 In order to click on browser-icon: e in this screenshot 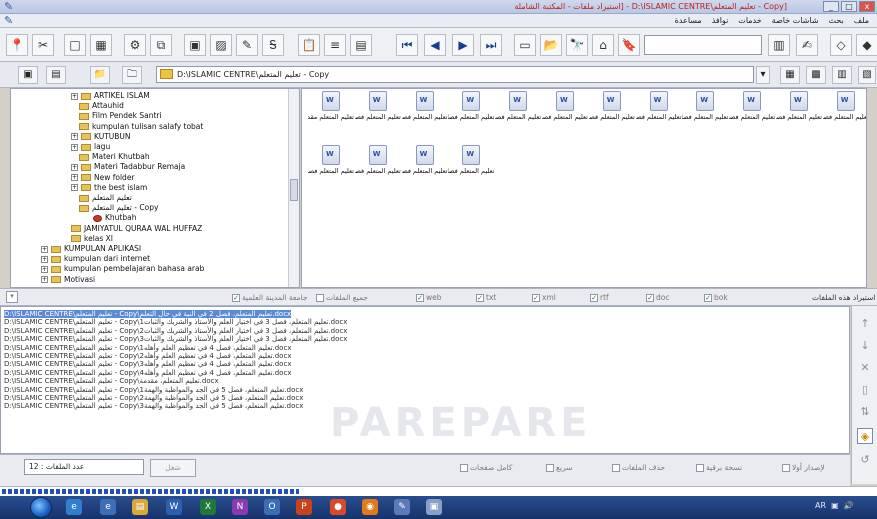, I will do `click(108, 507)`.